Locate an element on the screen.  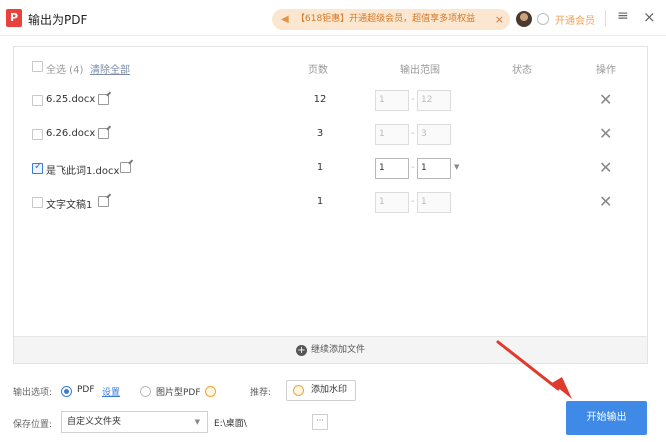
pdf-radio is located at coordinates (66, 391).